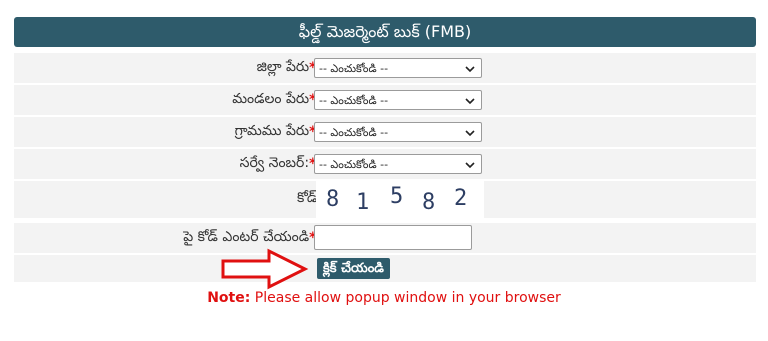  What do you see at coordinates (354, 100) in the screenshot?
I see `mandal-select-value: -- ఎంచుకోండి --` at bounding box center [354, 100].